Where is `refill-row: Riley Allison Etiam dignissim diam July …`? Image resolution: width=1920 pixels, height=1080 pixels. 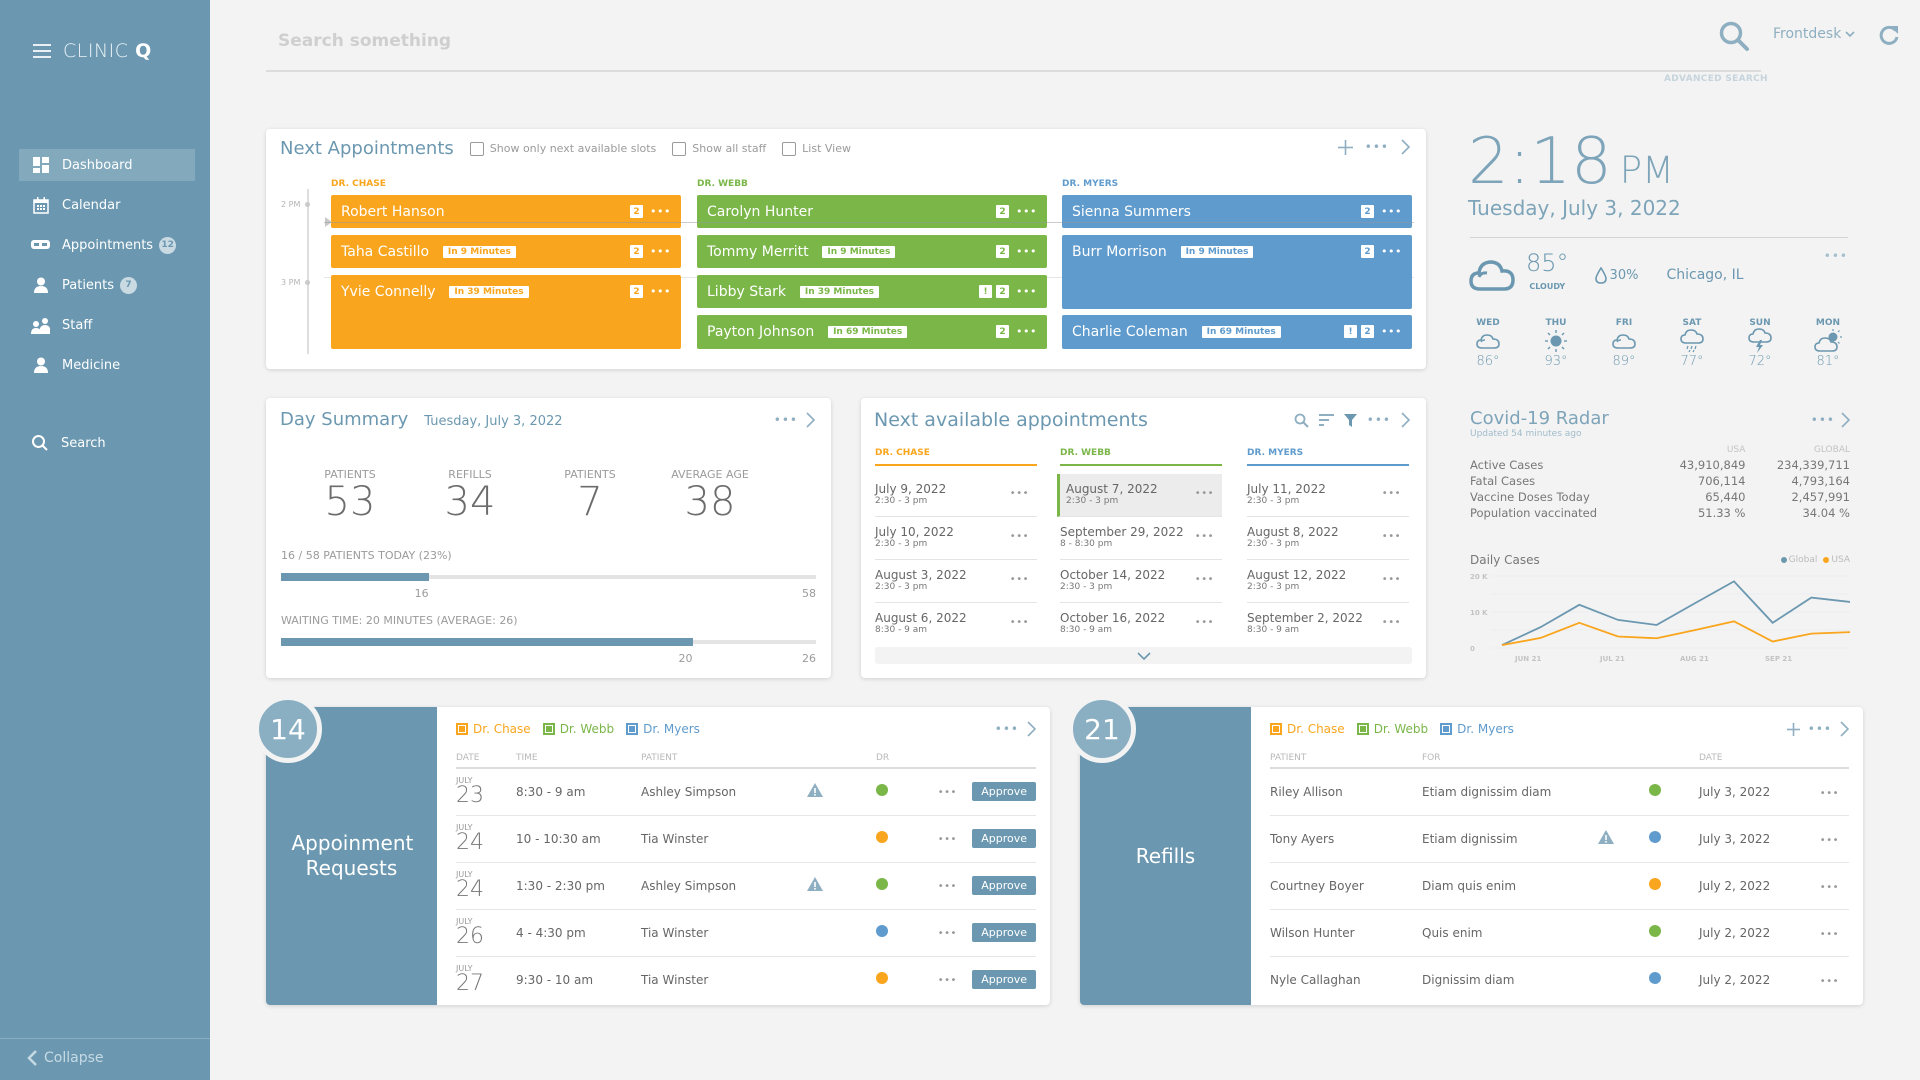
refill-row: Riley Allison Etiam dignissim diam July … is located at coordinates (1559, 792).